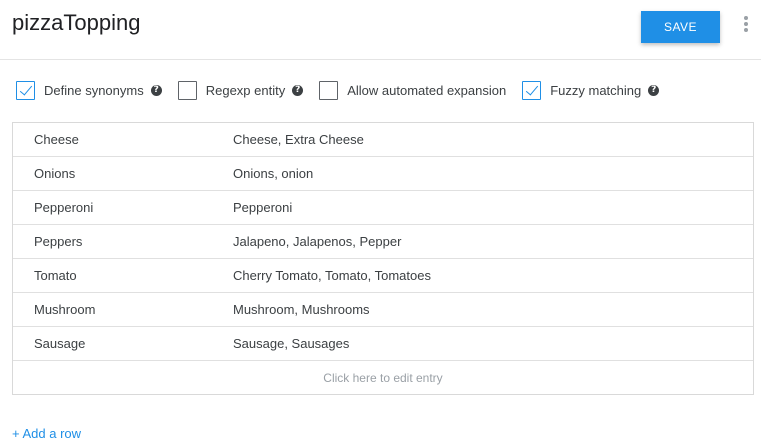 The image size is (761, 444). I want to click on table-row: Mushroom Mushroom, Mushrooms, so click(383, 310).